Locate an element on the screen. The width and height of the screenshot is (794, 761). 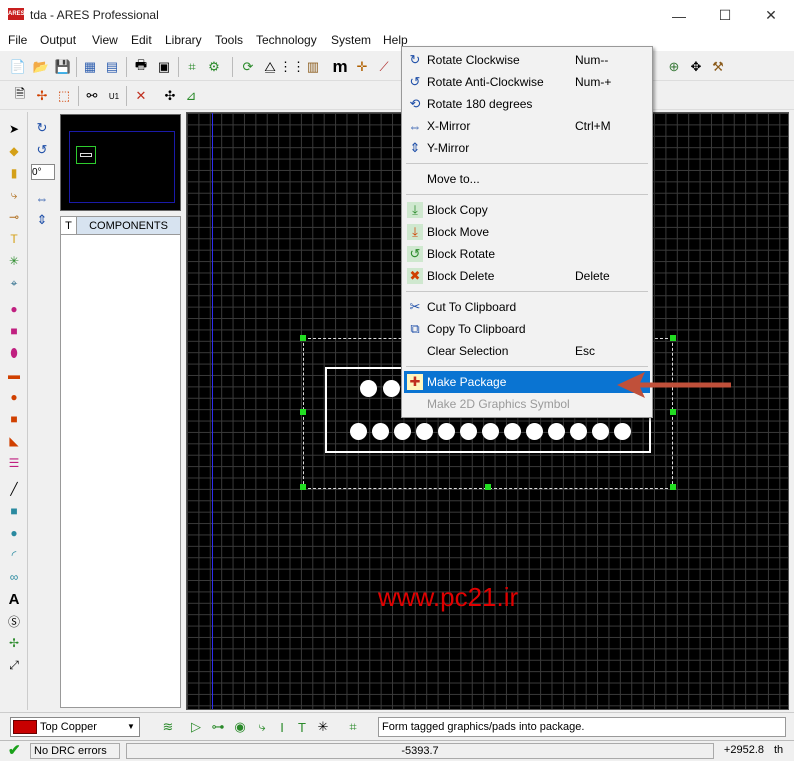
menu-technology: Technology is located at coordinates (286, 40).